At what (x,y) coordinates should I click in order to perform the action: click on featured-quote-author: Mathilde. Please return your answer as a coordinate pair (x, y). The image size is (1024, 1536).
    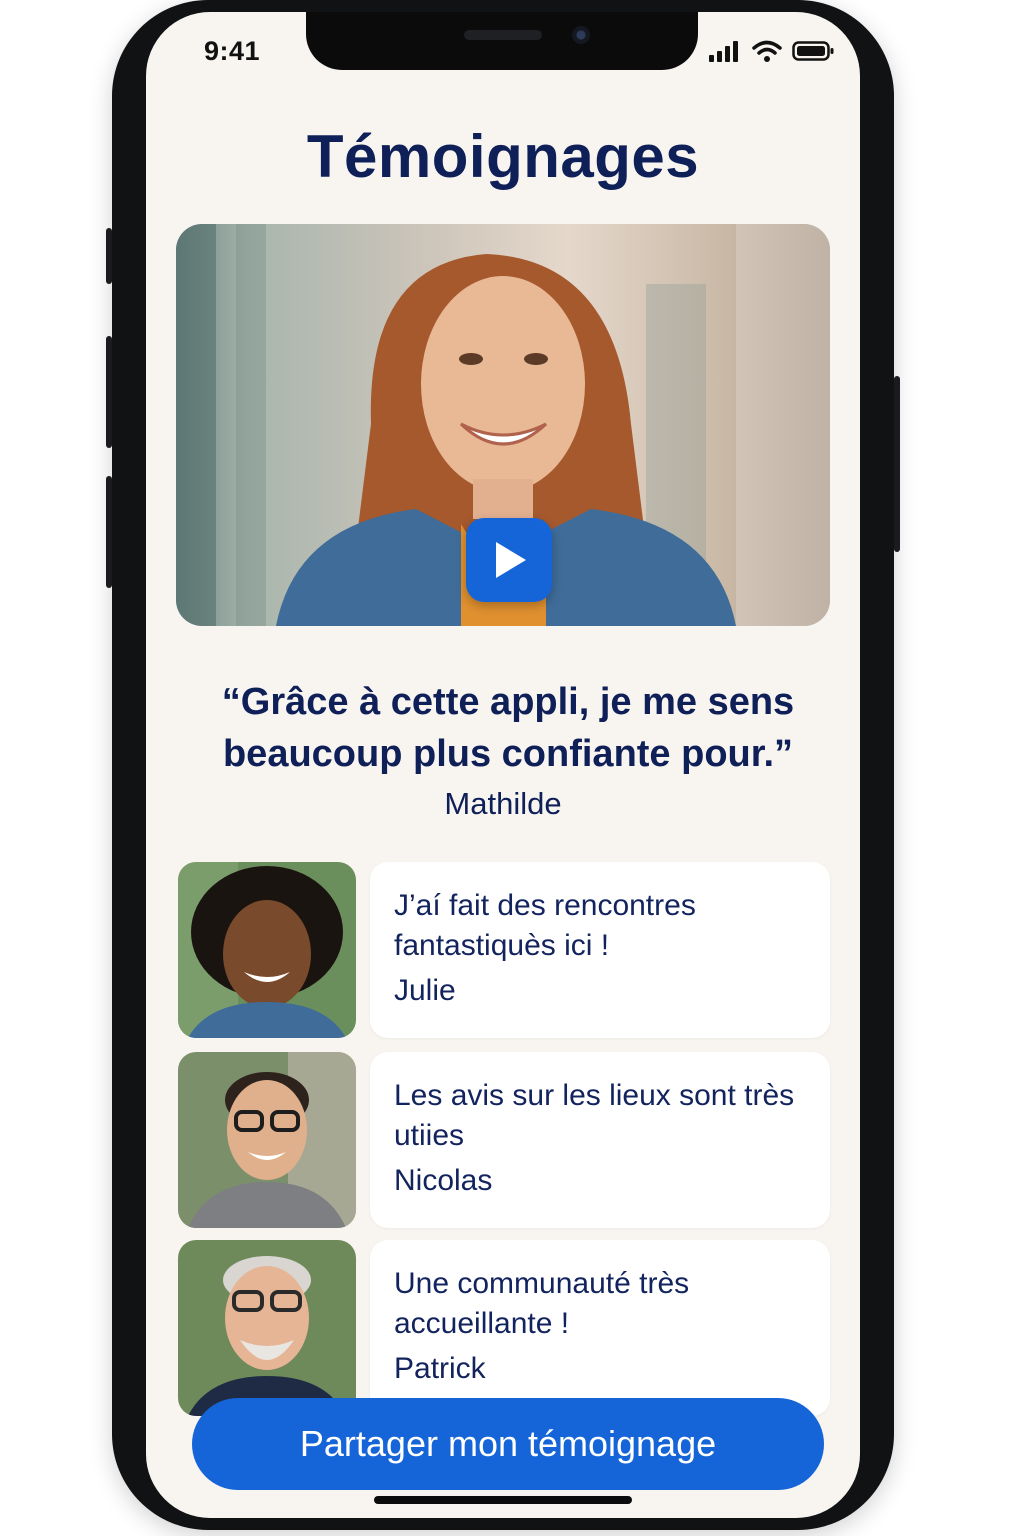
    Looking at the image, I should click on (503, 803).